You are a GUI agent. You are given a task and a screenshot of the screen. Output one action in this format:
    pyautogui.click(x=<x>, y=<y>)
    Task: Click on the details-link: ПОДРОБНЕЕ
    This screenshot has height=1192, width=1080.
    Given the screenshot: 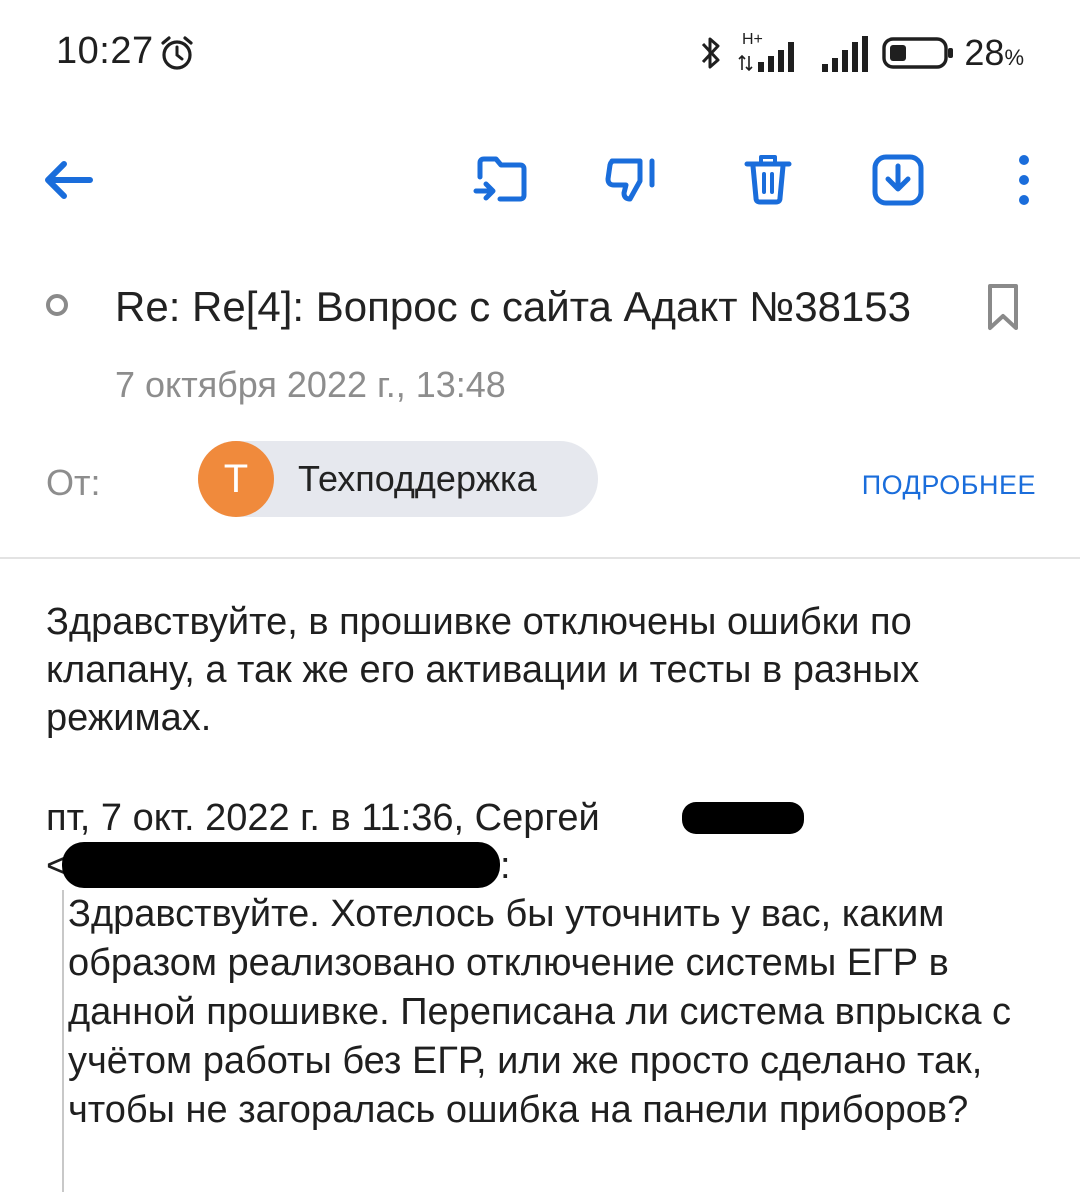 What is the action you would take?
    pyautogui.click(x=949, y=485)
    